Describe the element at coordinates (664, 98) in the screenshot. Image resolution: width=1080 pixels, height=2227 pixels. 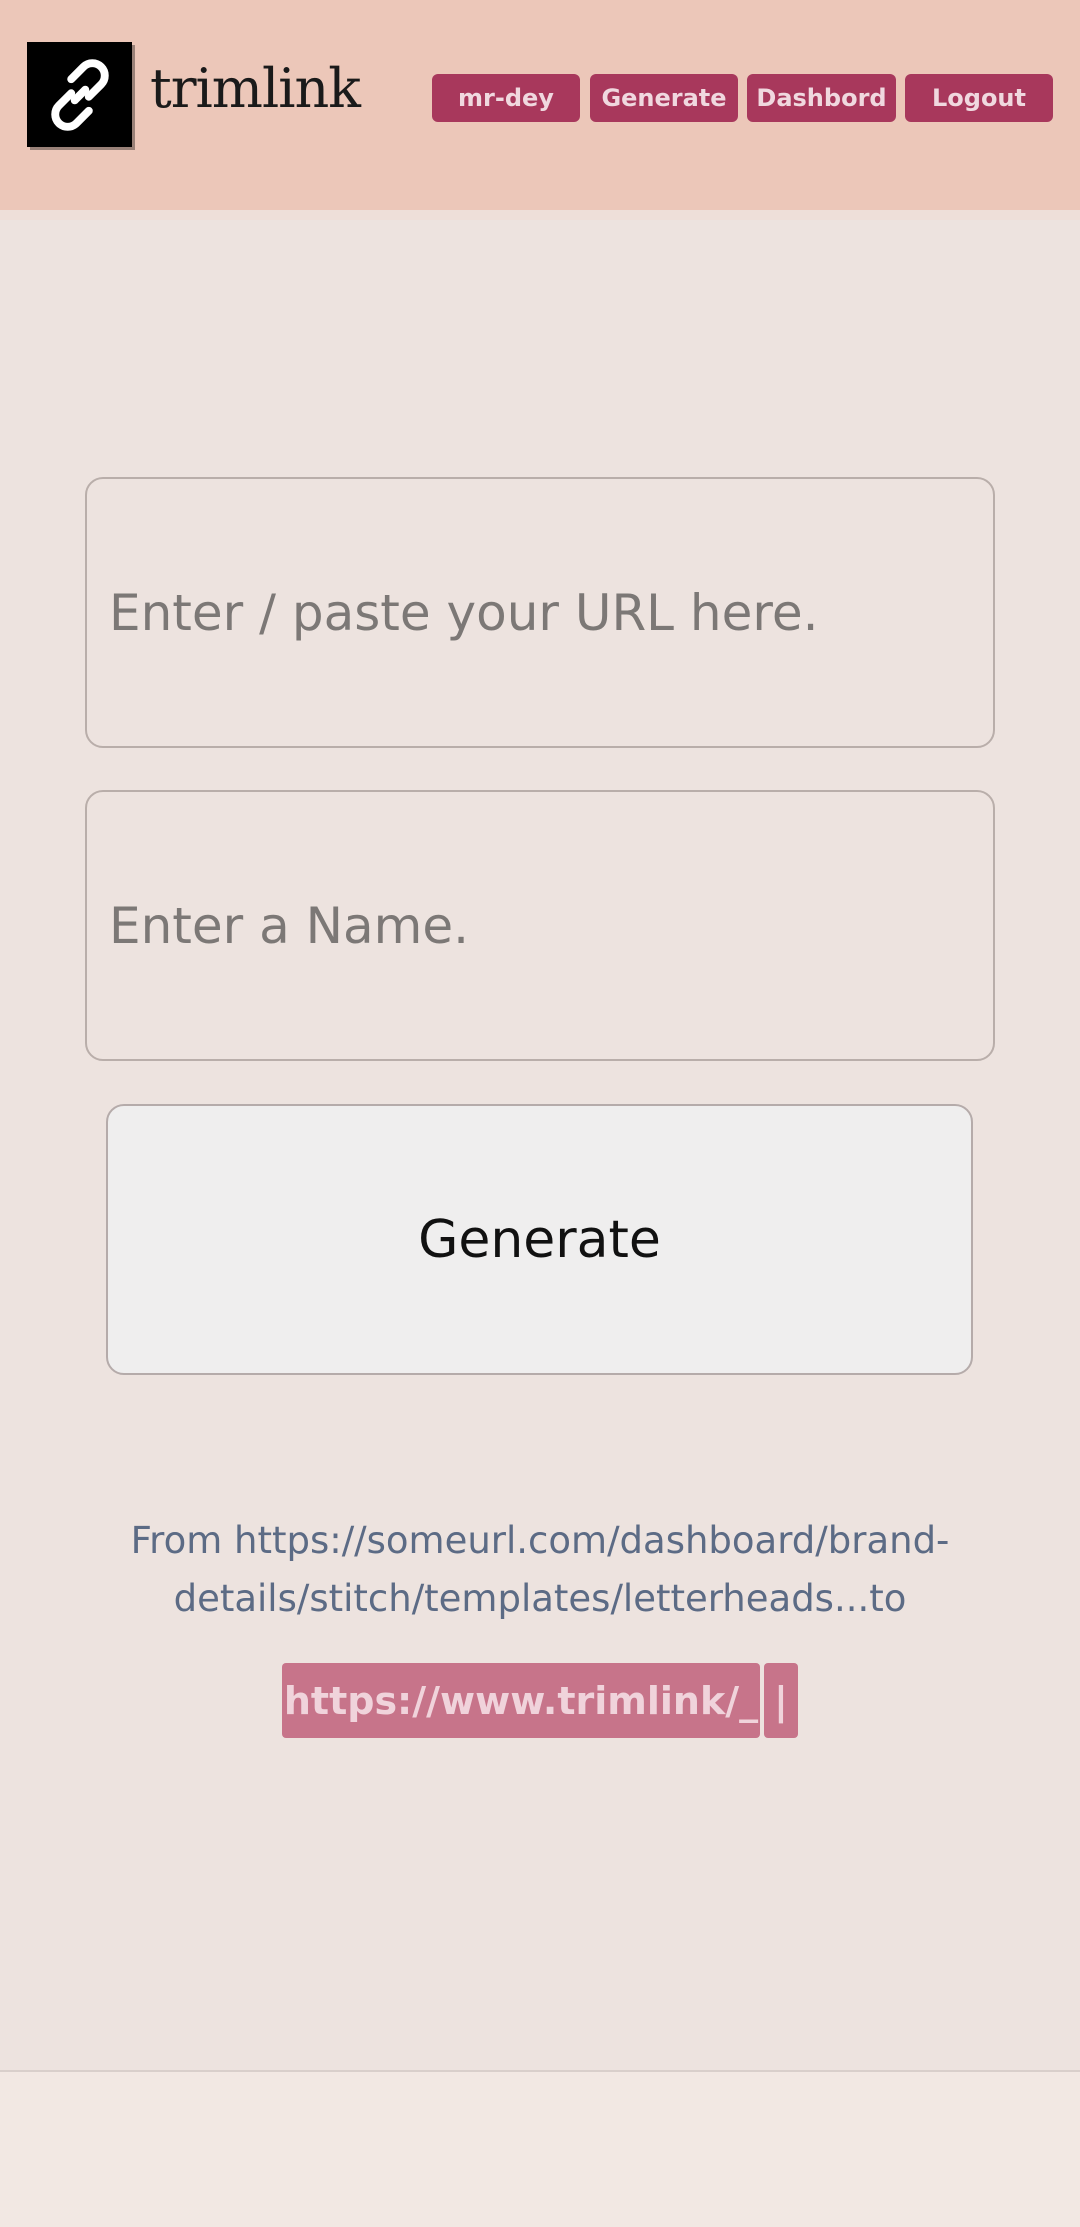
I see `nav-generate-button: Generate` at that location.